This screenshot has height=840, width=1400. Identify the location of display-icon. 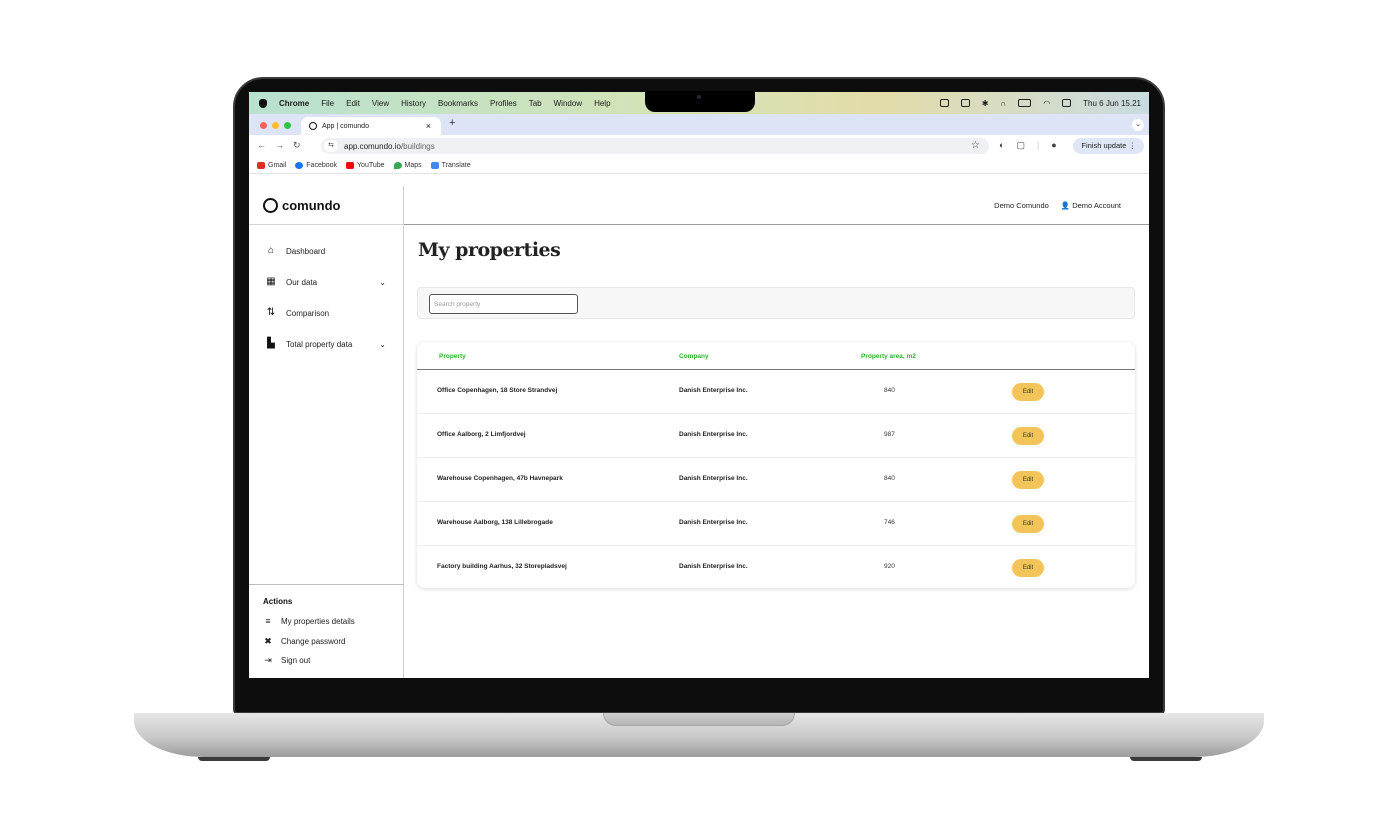
(944, 103).